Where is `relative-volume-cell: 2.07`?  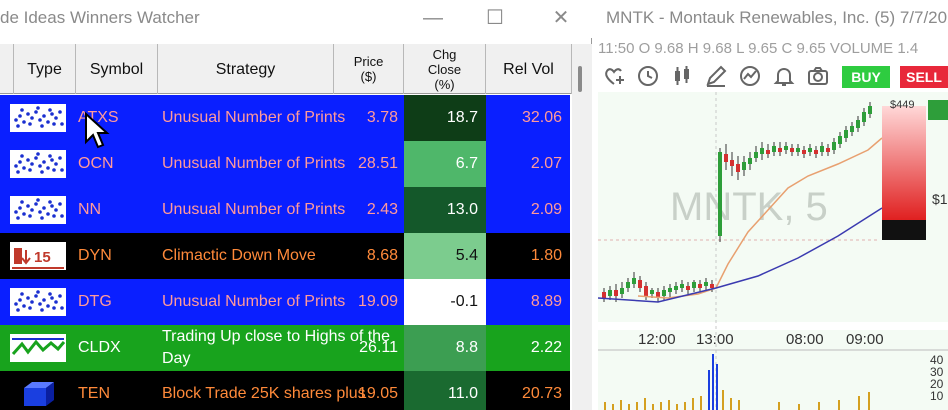
relative-volume-cell: 2.07 is located at coordinates (546, 163).